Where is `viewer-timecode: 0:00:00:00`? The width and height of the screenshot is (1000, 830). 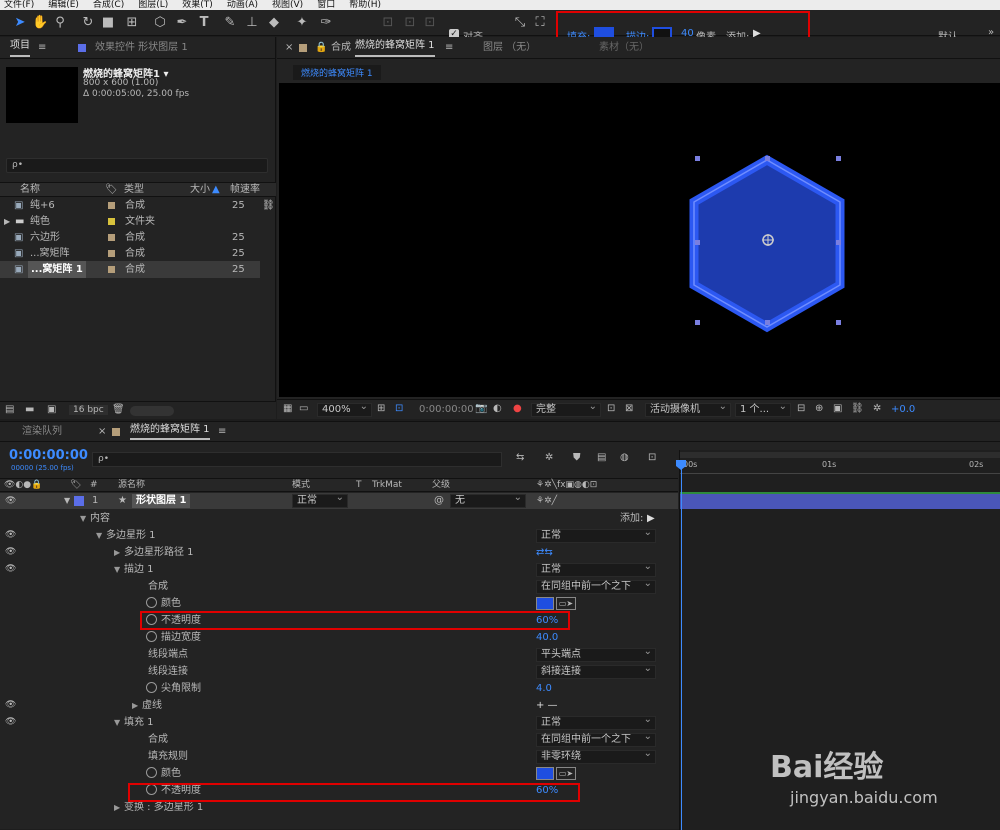
viewer-timecode: 0:00:00:00 is located at coordinates (446, 409).